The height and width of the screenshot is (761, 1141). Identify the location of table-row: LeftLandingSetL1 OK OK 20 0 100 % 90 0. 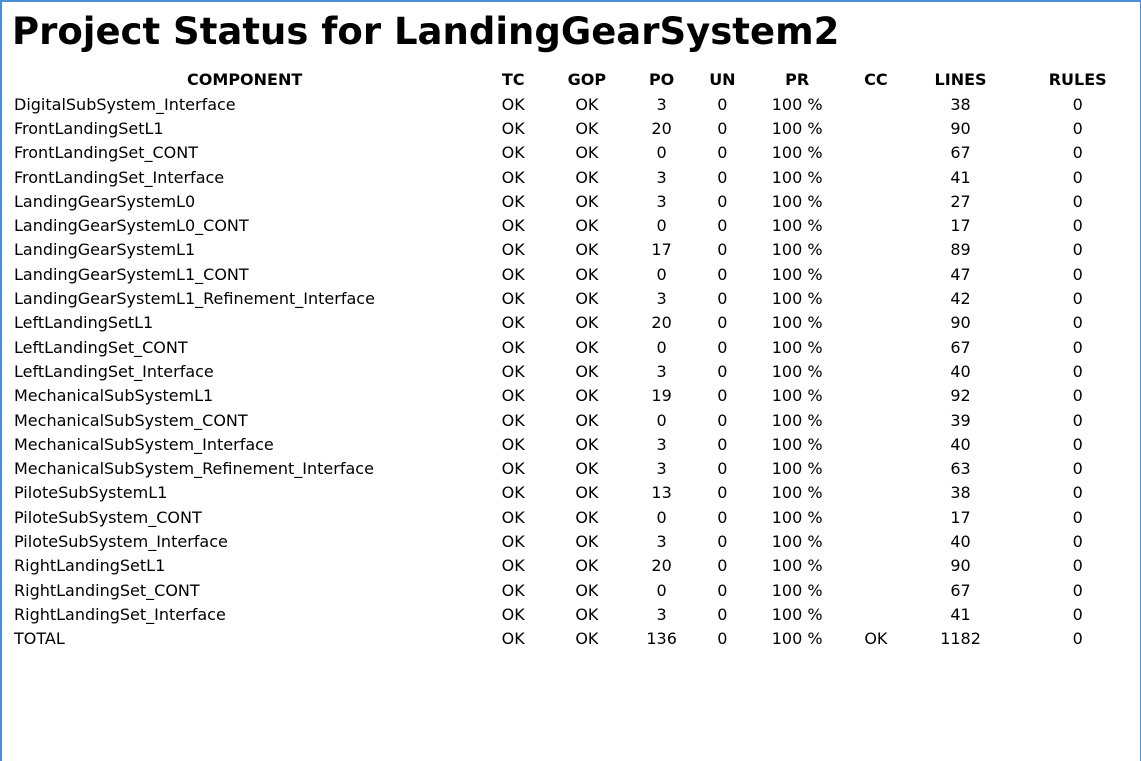
(575, 323).